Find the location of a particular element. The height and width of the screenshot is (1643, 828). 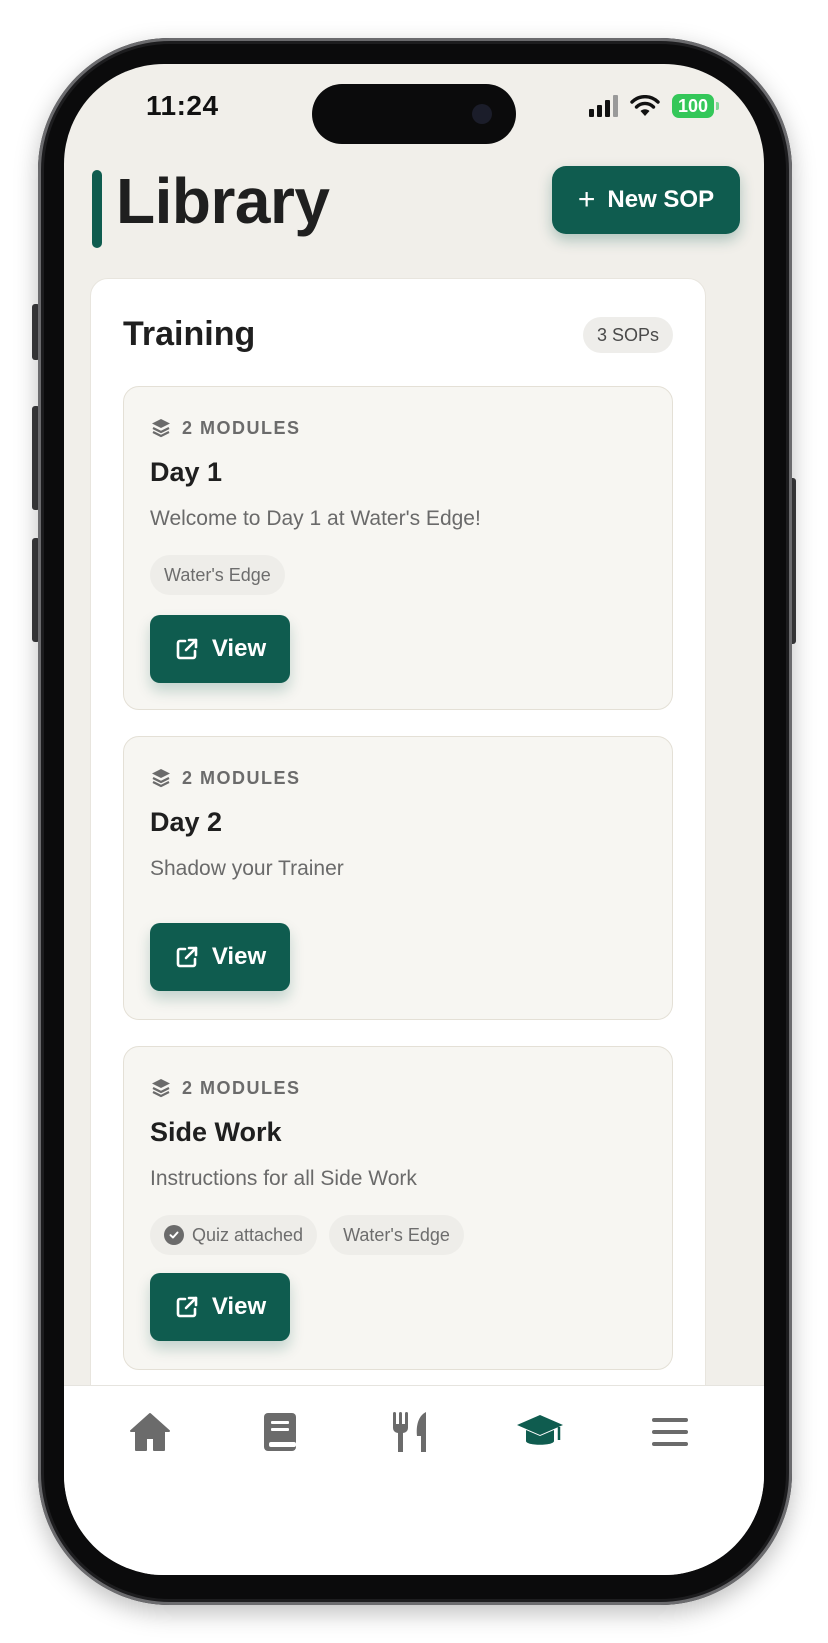

new-sop-button: + New SOP is located at coordinates (646, 200).